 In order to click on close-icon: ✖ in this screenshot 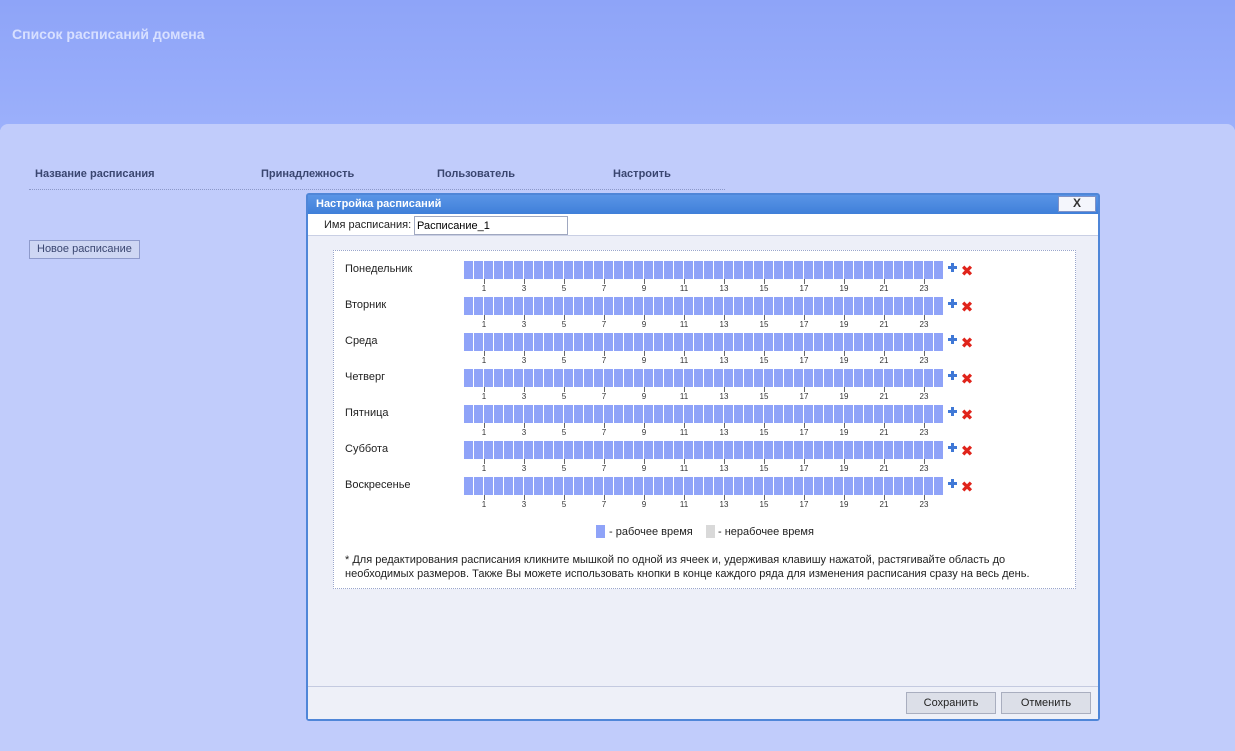, I will do `click(967, 487)`.